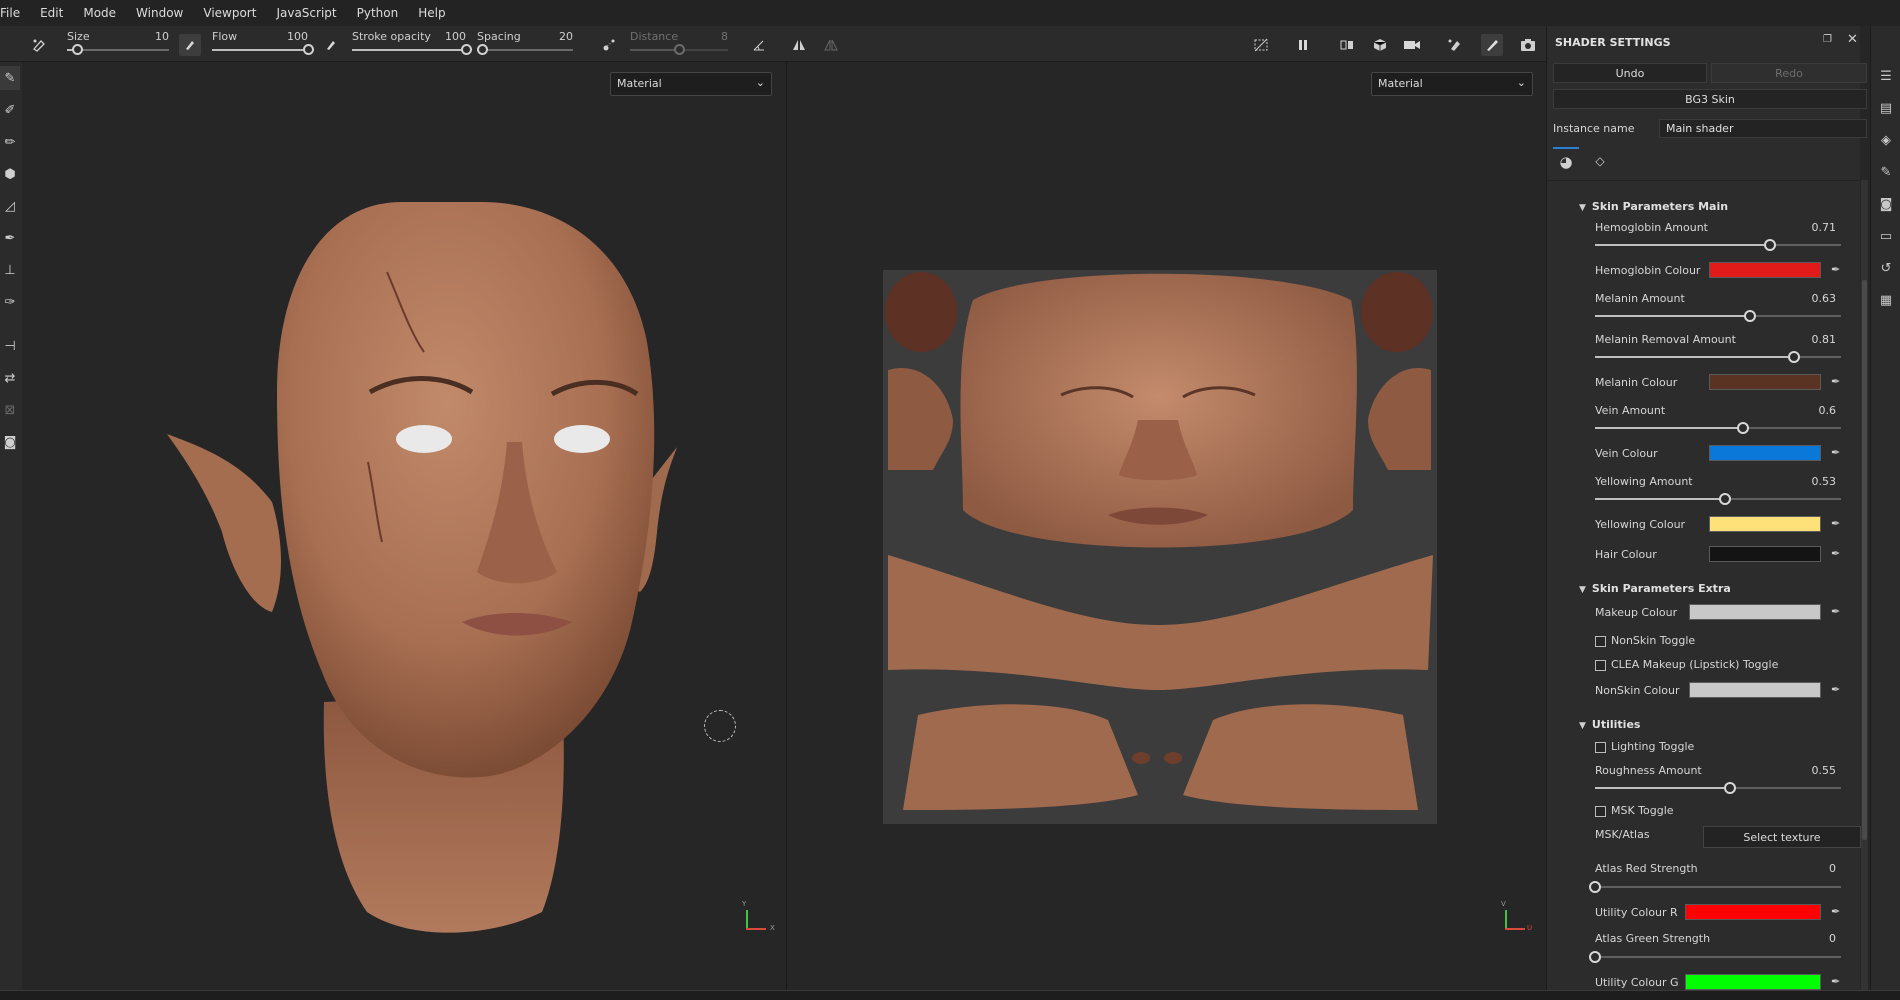 Image resolution: width=1900 pixels, height=1000 pixels. I want to click on clone-tool-icon: ⊥, so click(10, 270).